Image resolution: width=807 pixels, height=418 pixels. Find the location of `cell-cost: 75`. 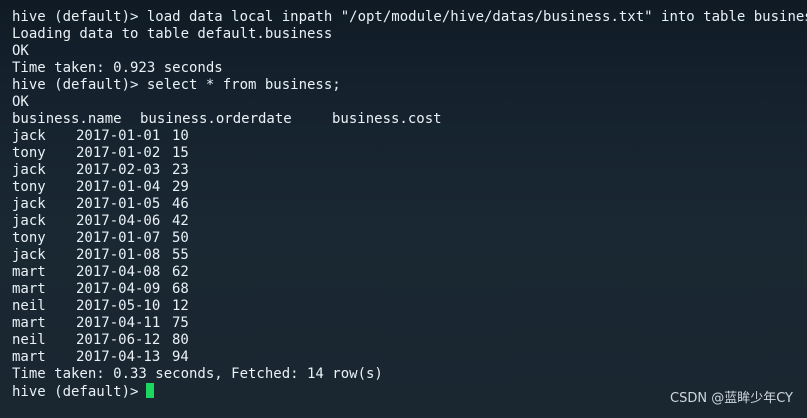

cell-cost: 75 is located at coordinates (180, 323).